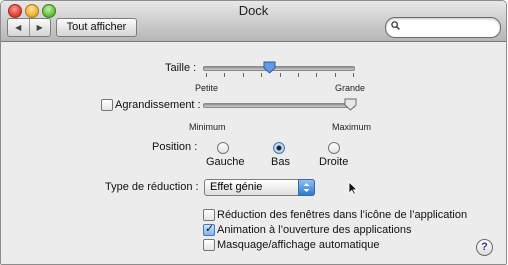 This screenshot has height=265, width=508. Describe the element at coordinates (298, 245) in the screenshot. I see `auto-hide-label: Masquage/affichage automatique` at that location.